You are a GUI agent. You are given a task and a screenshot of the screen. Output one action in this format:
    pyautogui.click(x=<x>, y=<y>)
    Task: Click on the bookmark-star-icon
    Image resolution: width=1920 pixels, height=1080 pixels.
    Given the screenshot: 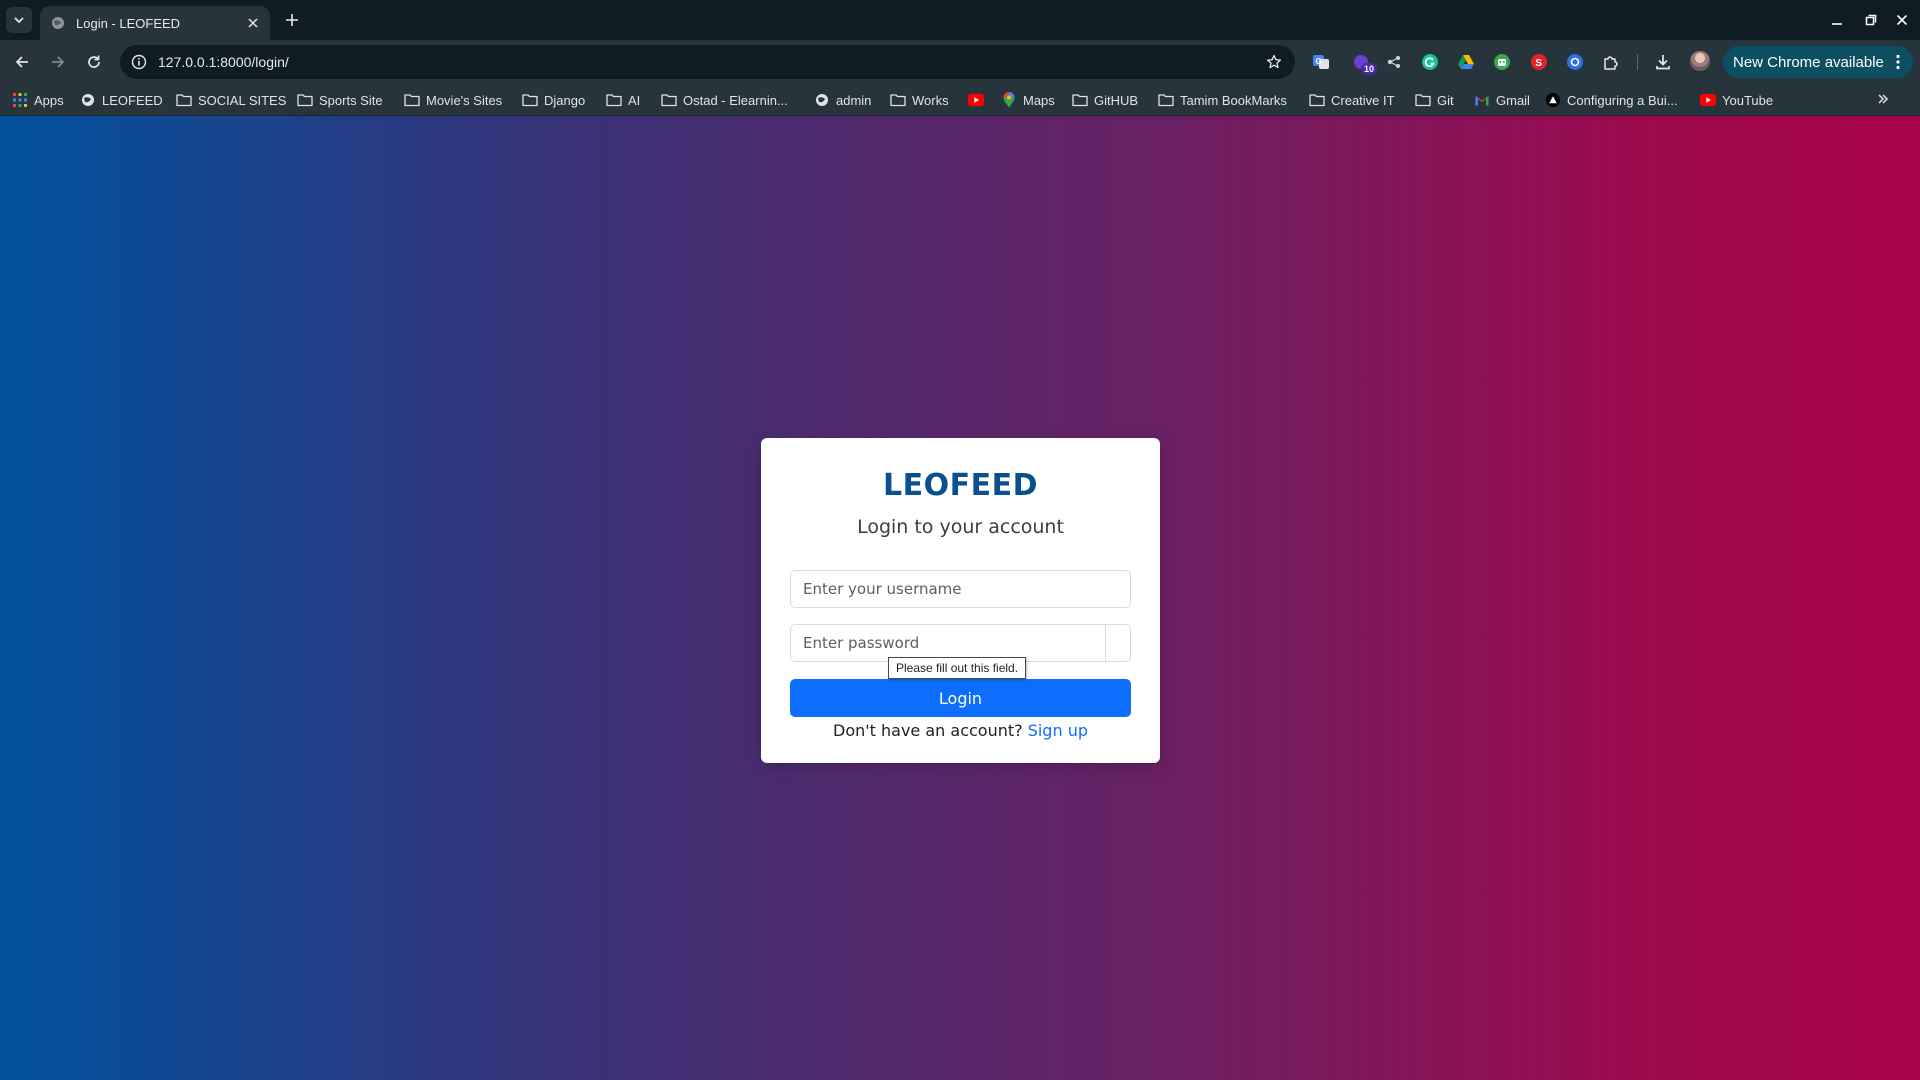 What is the action you would take?
    pyautogui.click(x=1274, y=62)
    